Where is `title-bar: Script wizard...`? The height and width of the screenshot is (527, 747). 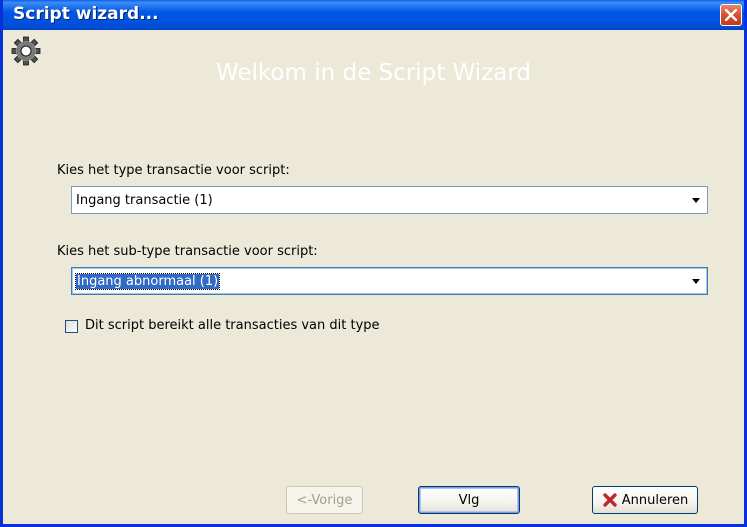
title-bar: Script wizard... is located at coordinates (373, 15).